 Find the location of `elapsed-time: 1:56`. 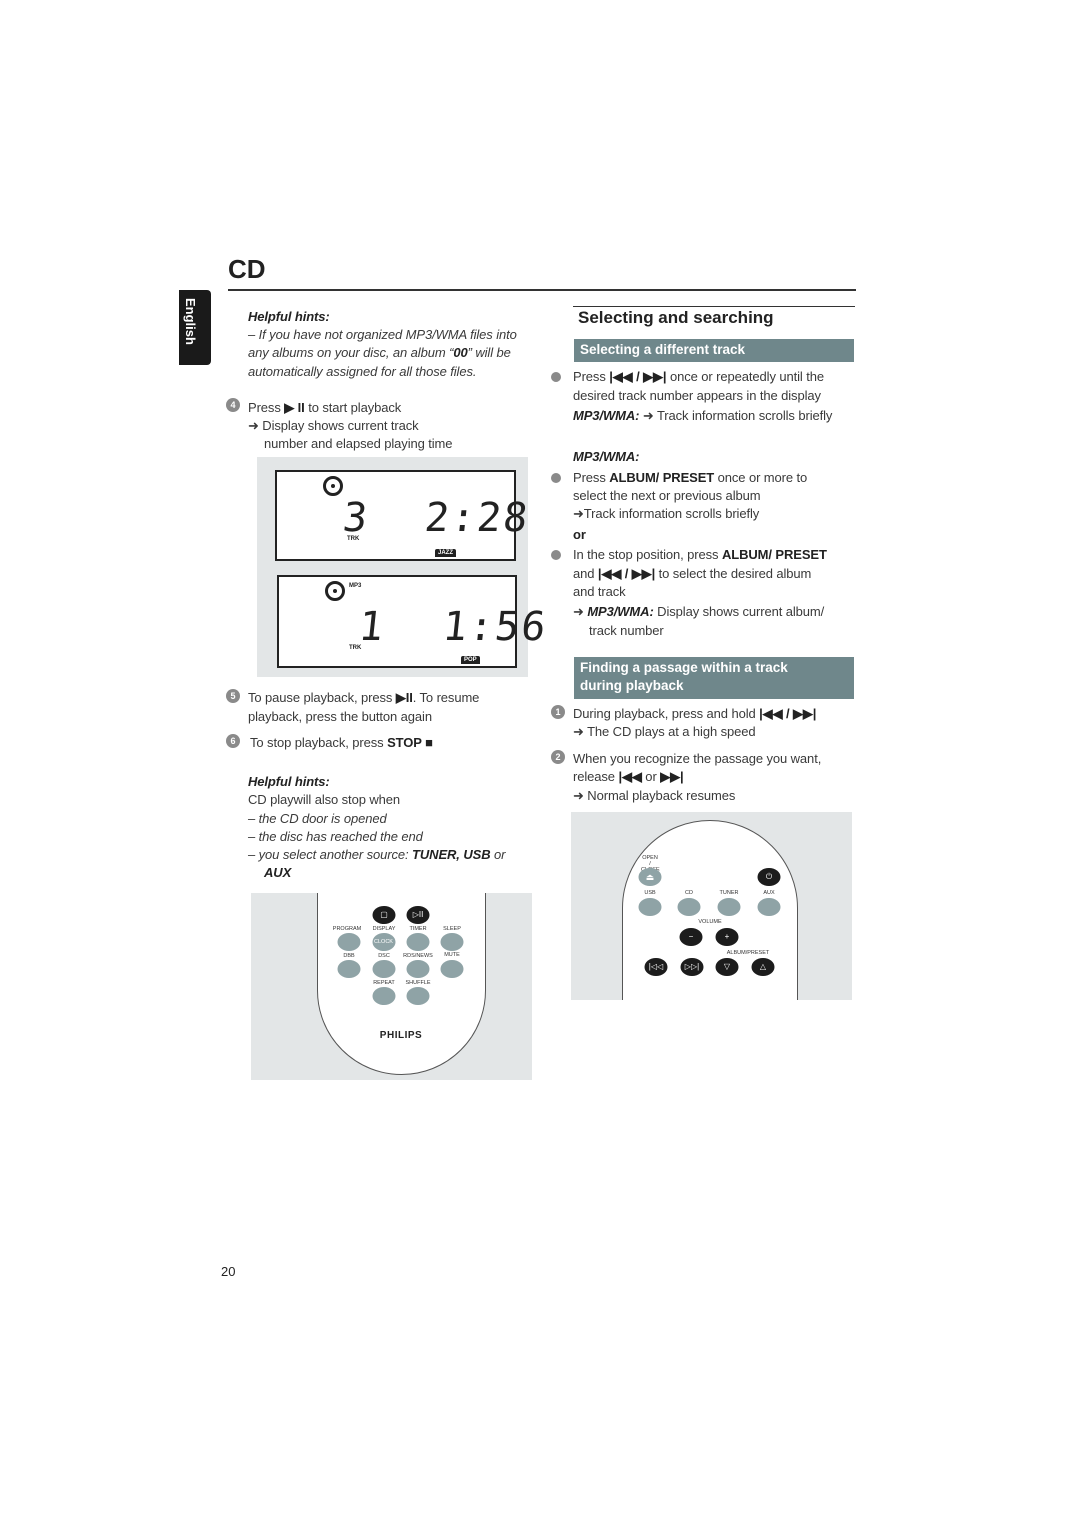

elapsed-time: 1:56 is located at coordinates (495, 627).